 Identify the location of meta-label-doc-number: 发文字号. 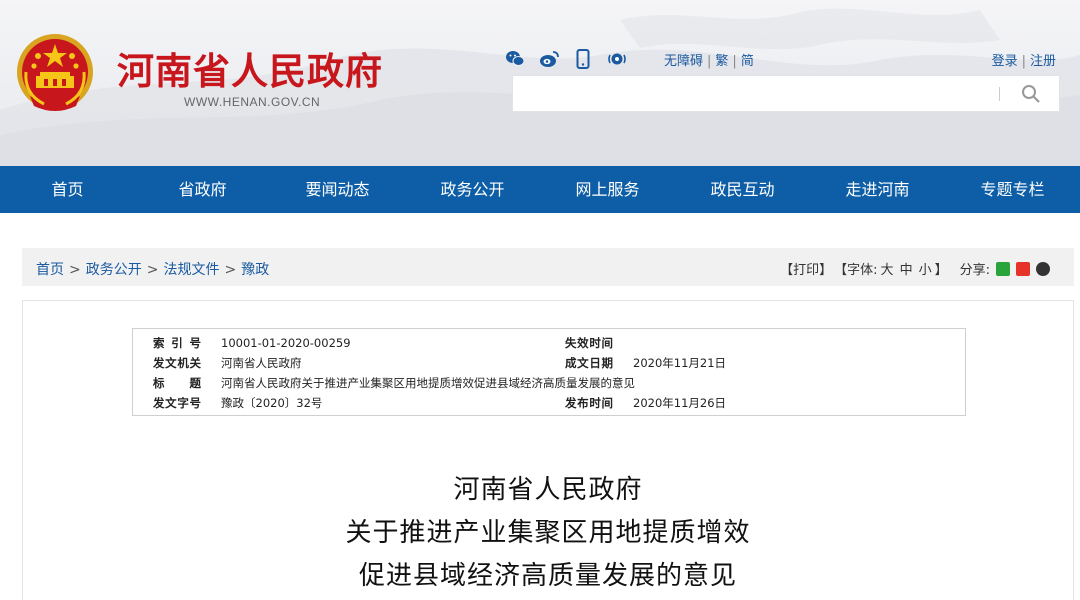
(177, 403).